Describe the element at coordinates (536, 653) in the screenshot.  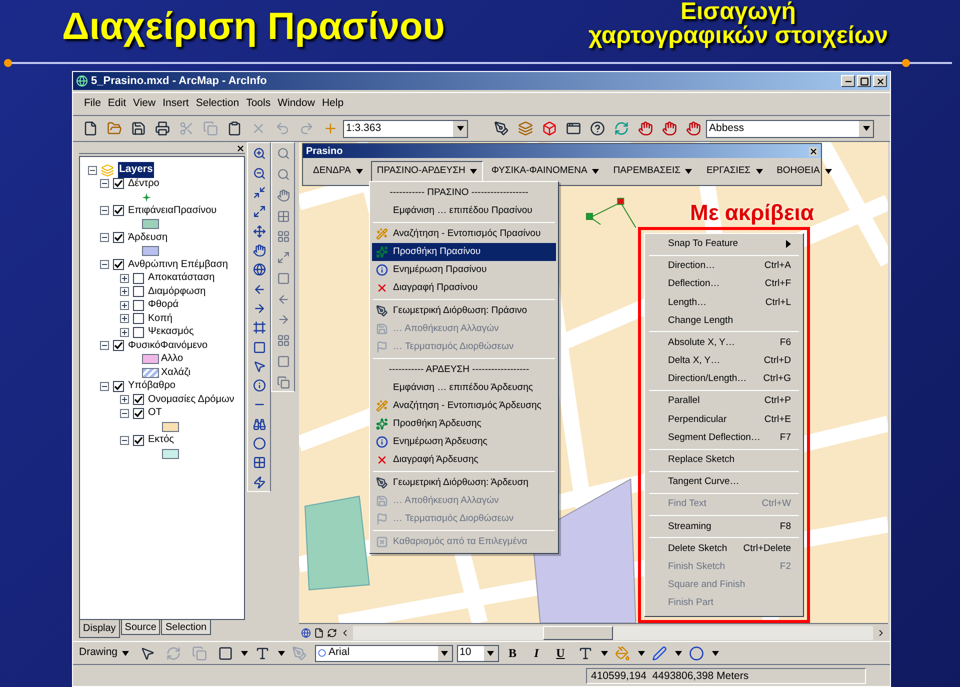
I see `format-button: I` at that location.